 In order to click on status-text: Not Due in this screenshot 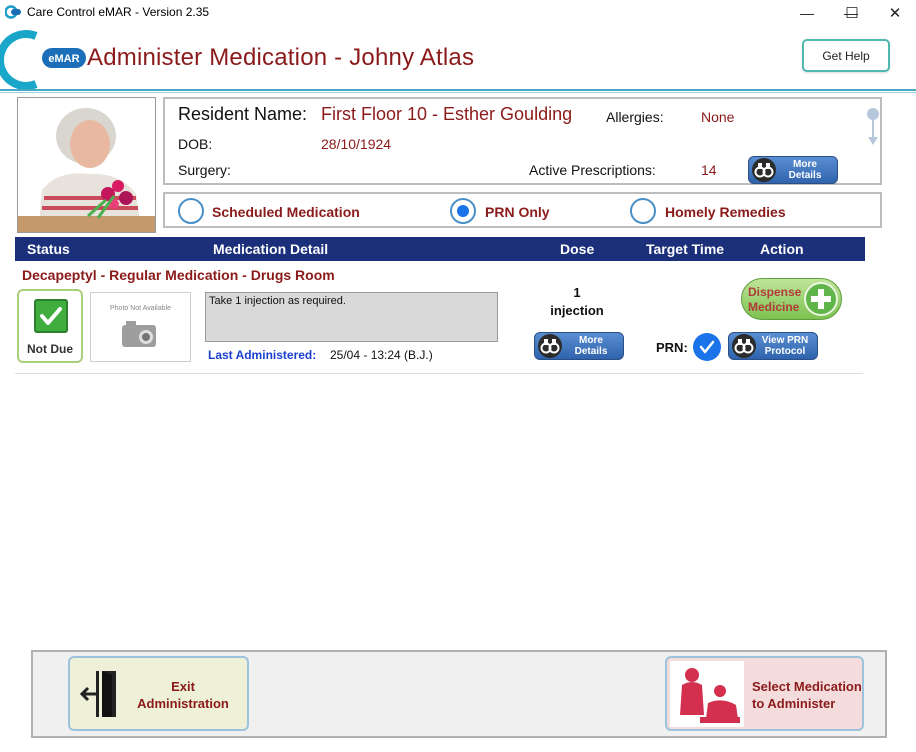, I will do `click(50, 349)`.